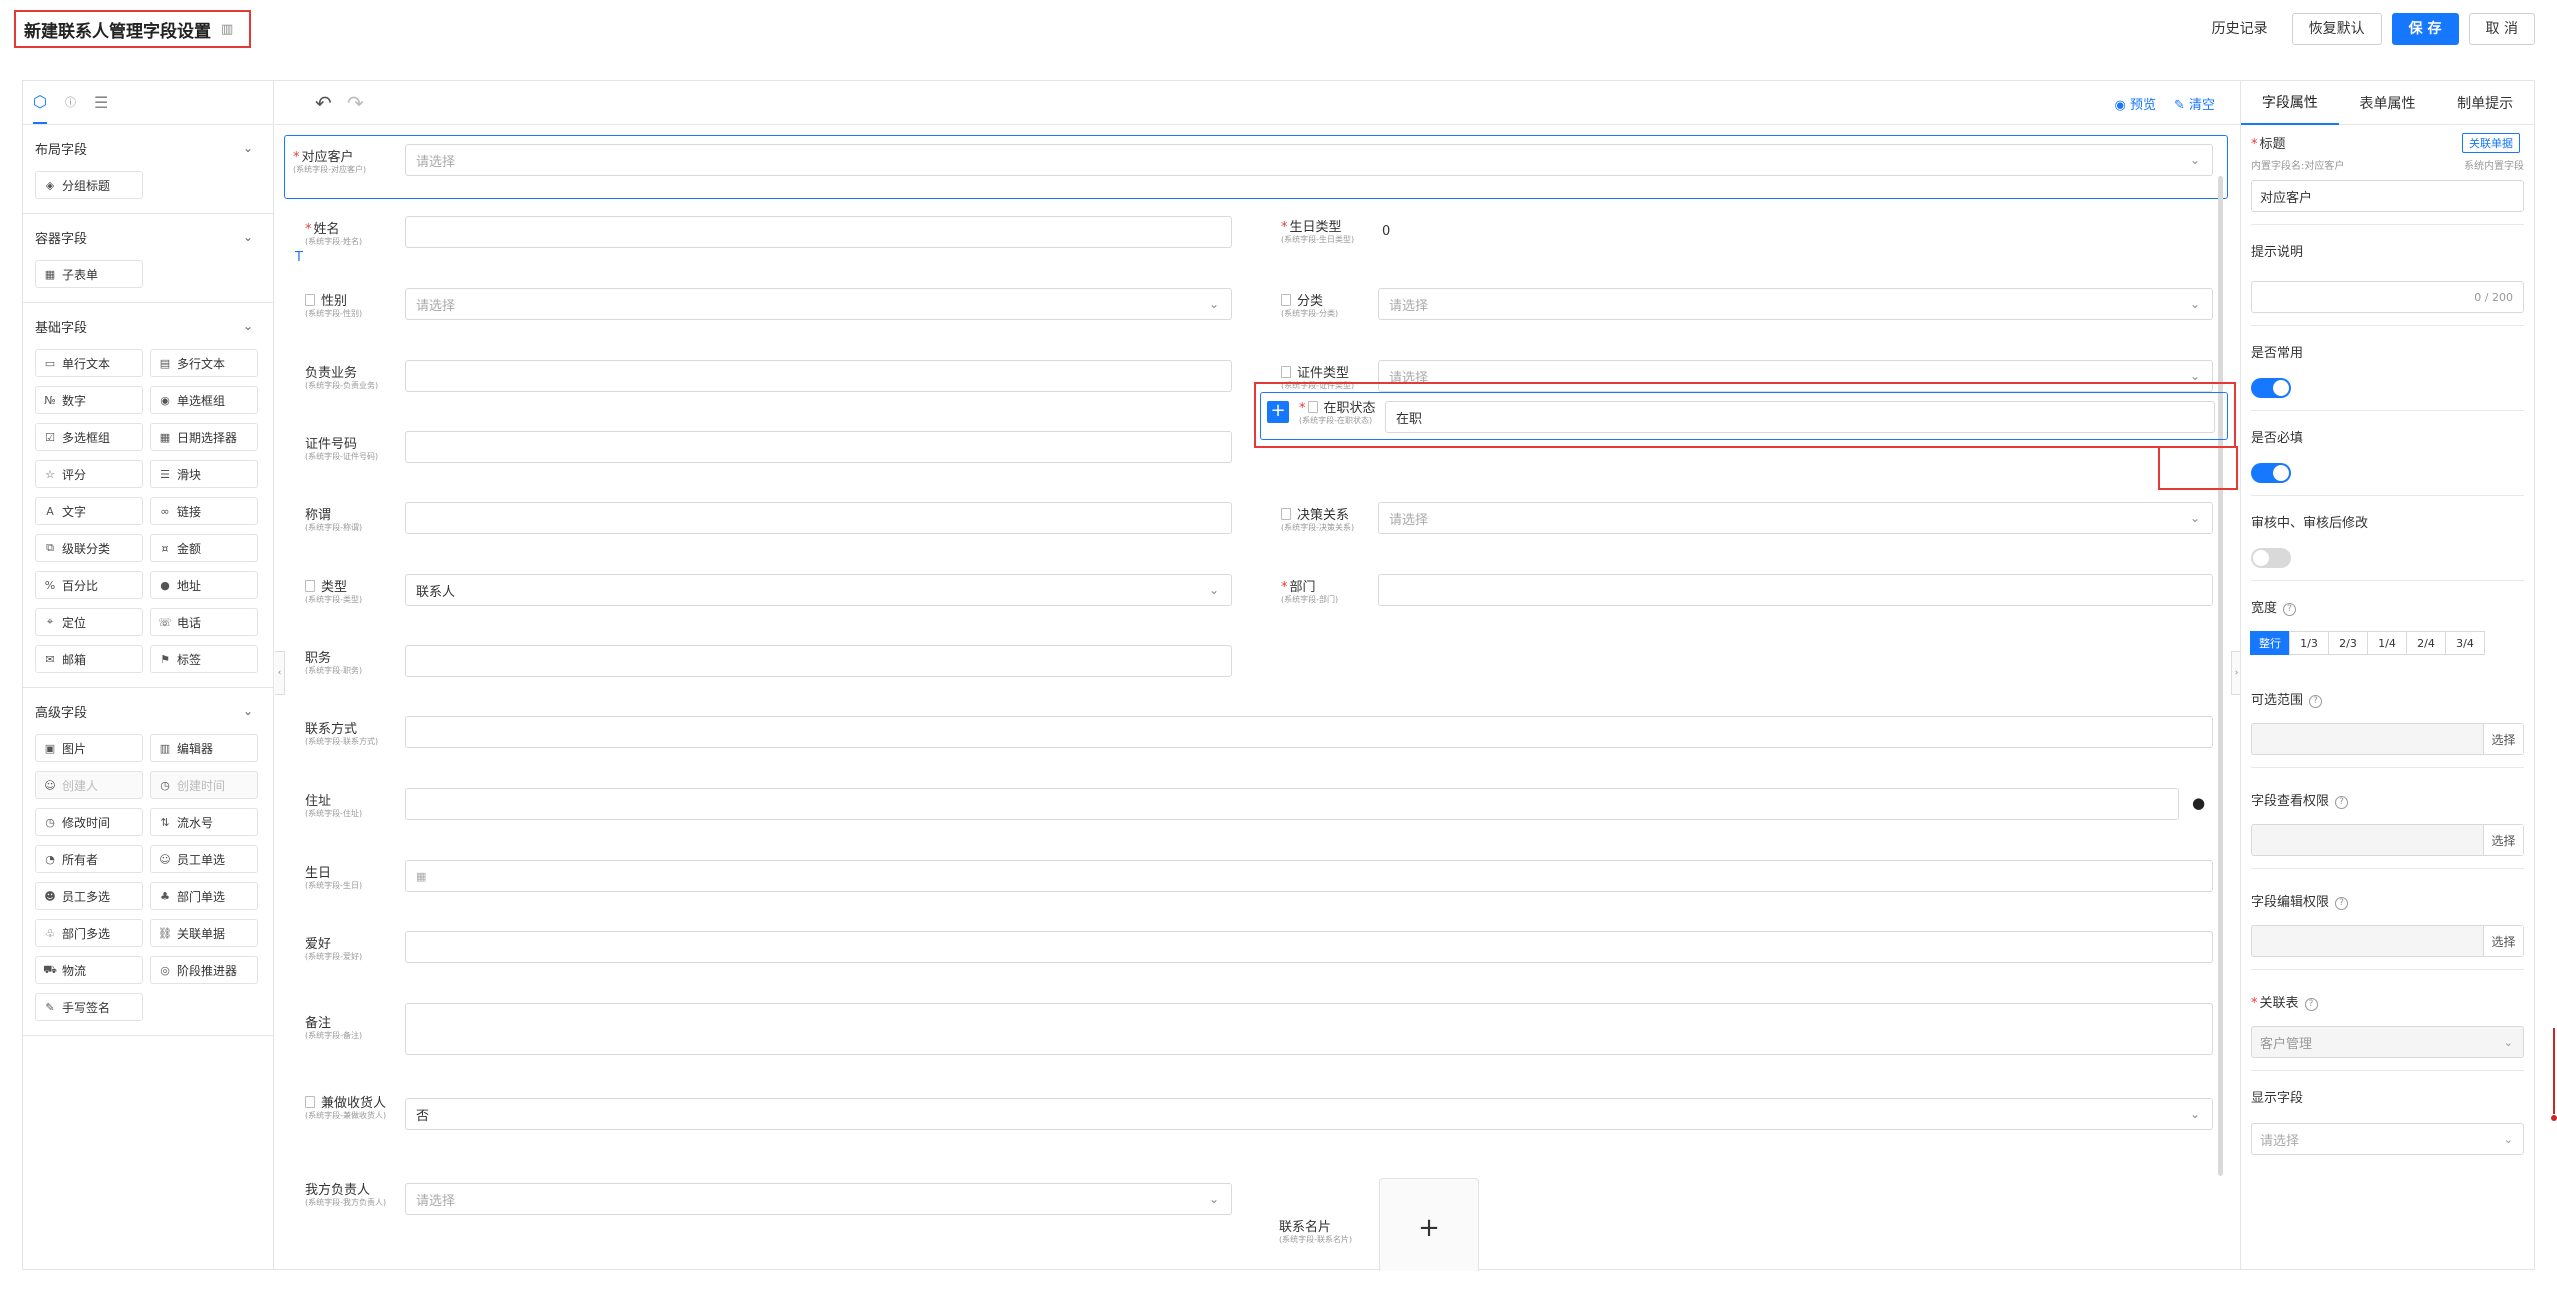  Describe the element at coordinates (89, 548) in the screenshot. I see `field-item: ⧉ 级联分类` at that location.